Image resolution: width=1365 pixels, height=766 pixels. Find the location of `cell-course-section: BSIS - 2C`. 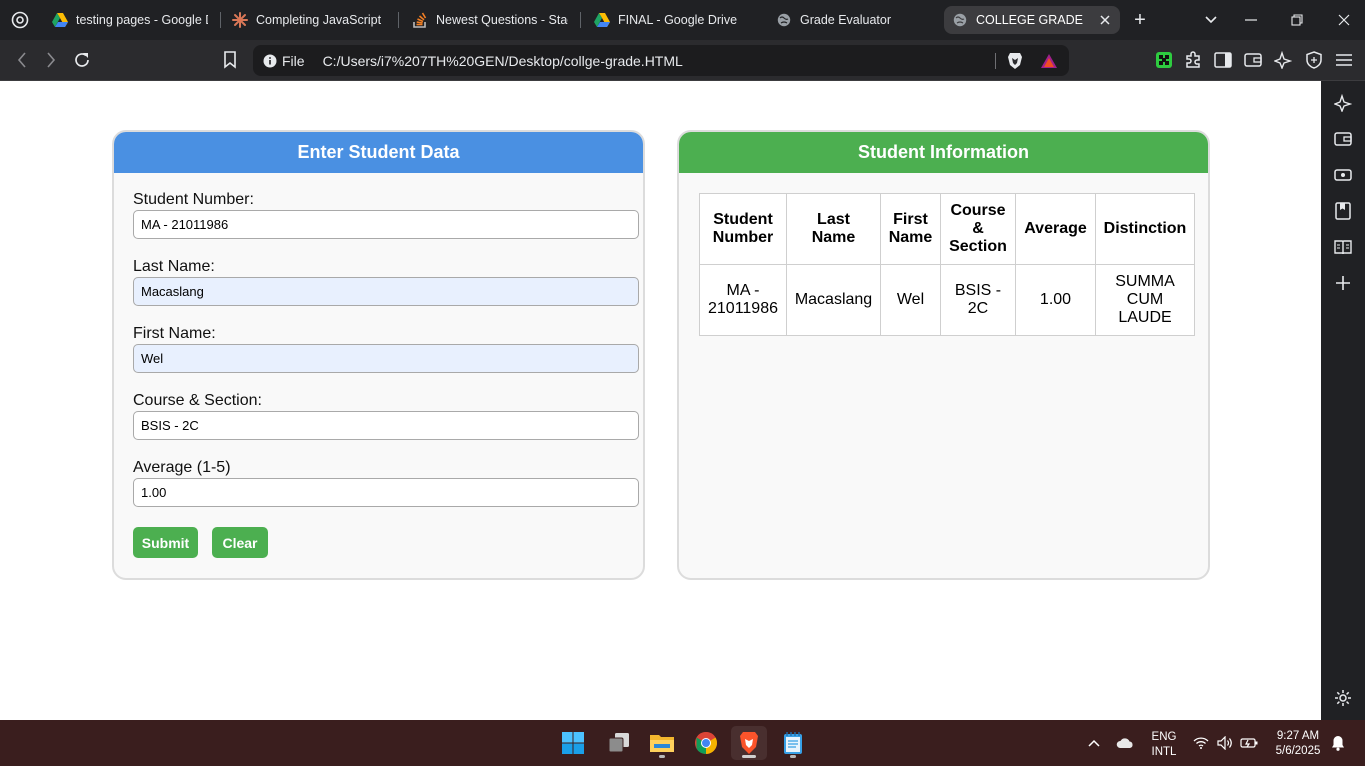

cell-course-section: BSIS - 2C is located at coordinates (978, 300).